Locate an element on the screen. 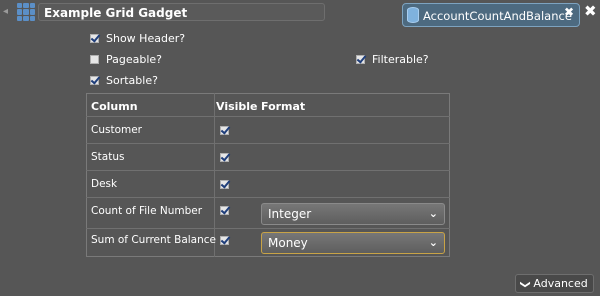  remove-datasource-icon: ✖ is located at coordinates (569, 12).